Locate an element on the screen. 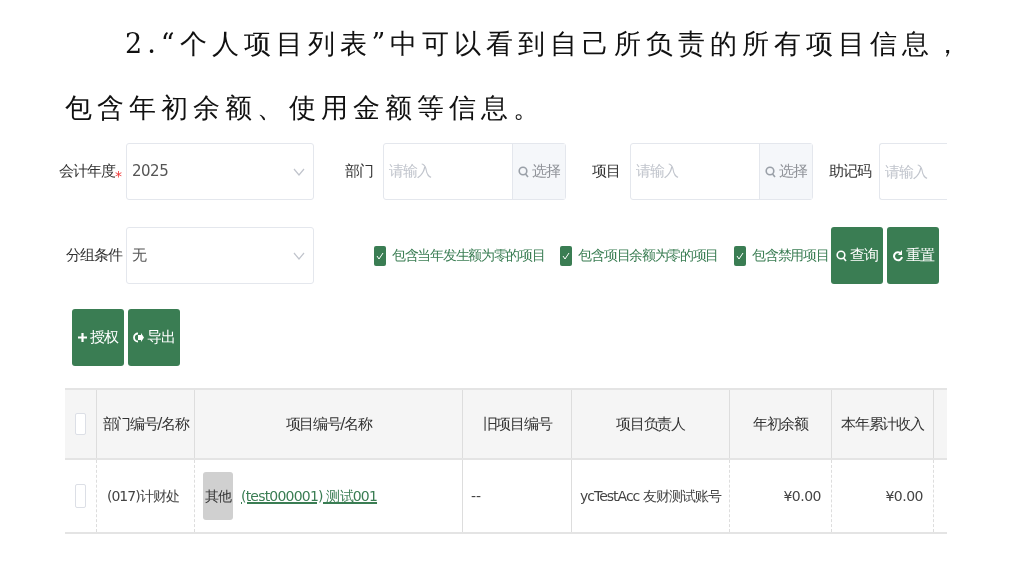  field-label: 助记码 is located at coordinates (850, 172).